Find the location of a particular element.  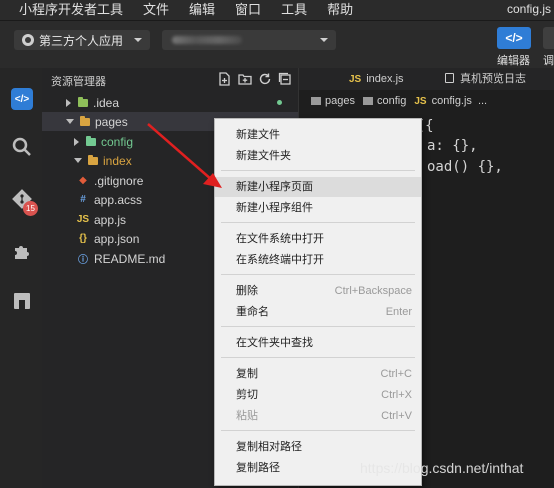

annotation-arrow is located at coordinates (184, 155).